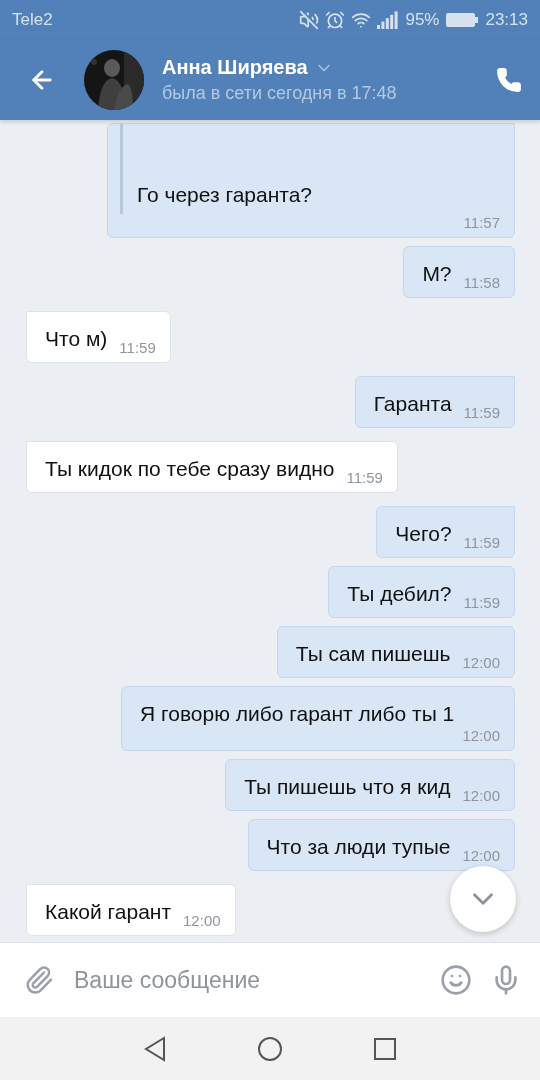 This screenshot has height=1080, width=540. What do you see at coordinates (358, 847) in the screenshot?
I see `message-text: Что за люди тупые` at bounding box center [358, 847].